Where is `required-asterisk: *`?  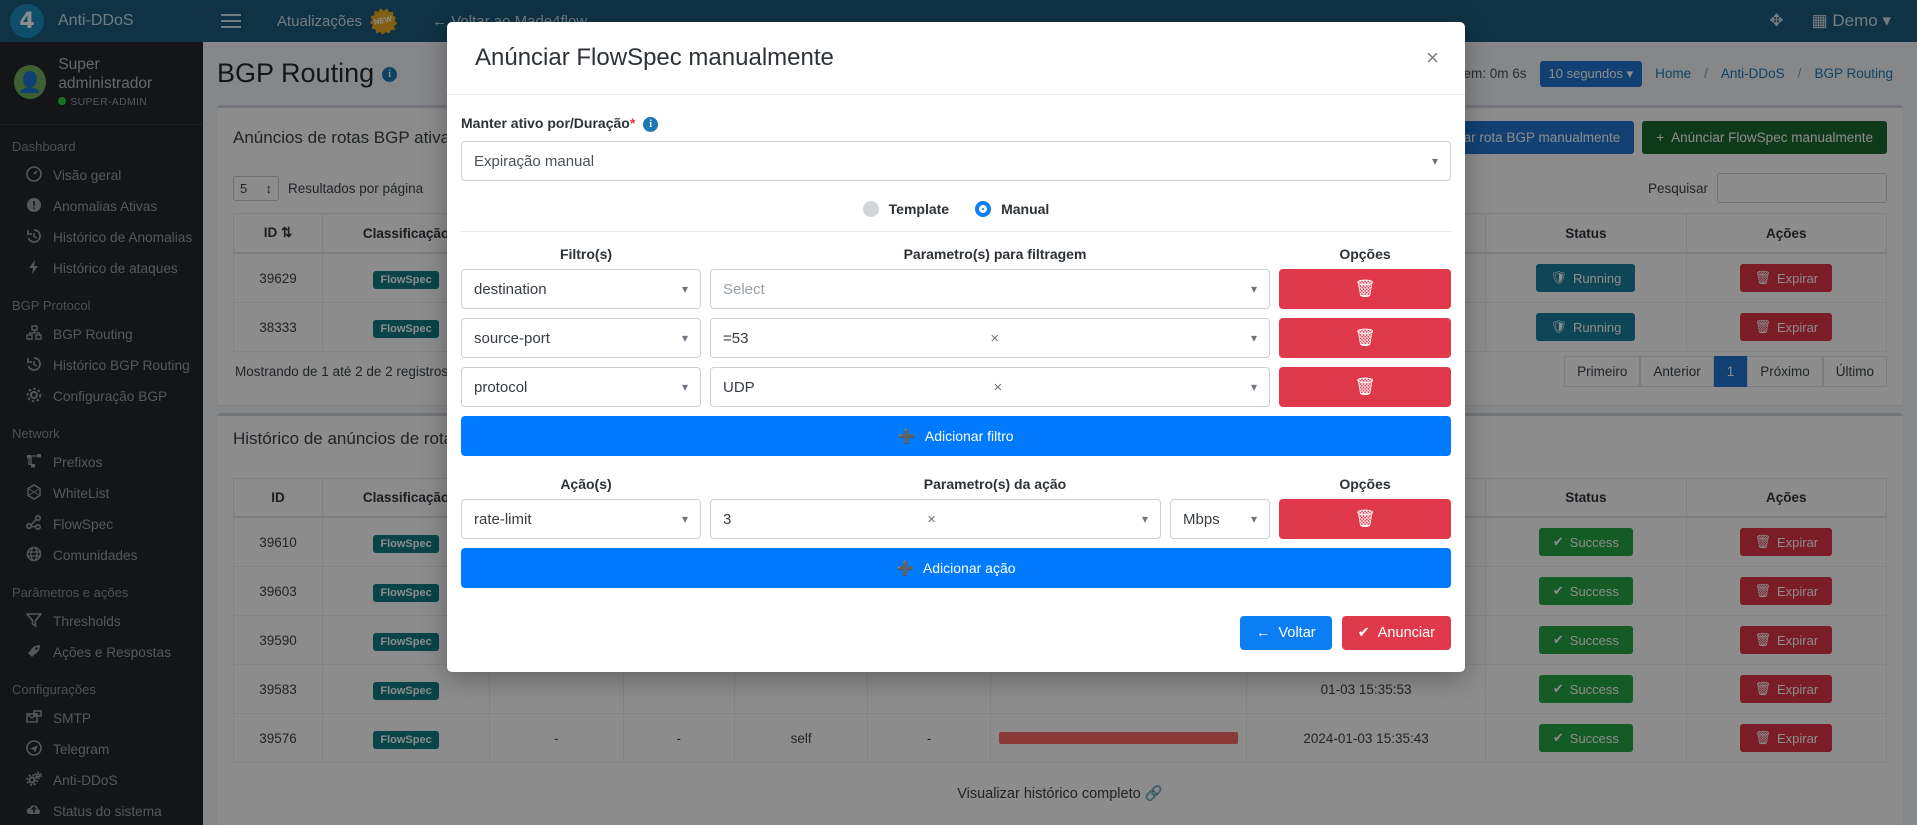
required-asterisk: * is located at coordinates (632, 123).